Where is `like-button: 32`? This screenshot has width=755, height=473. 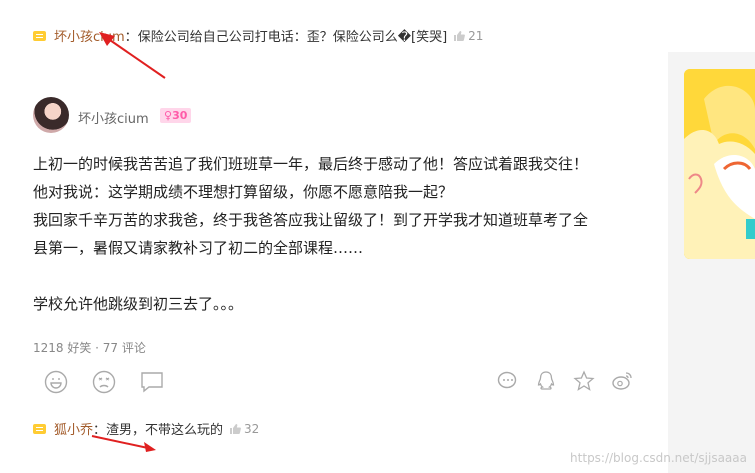
like-button: 32 is located at coordinates (244, 429).